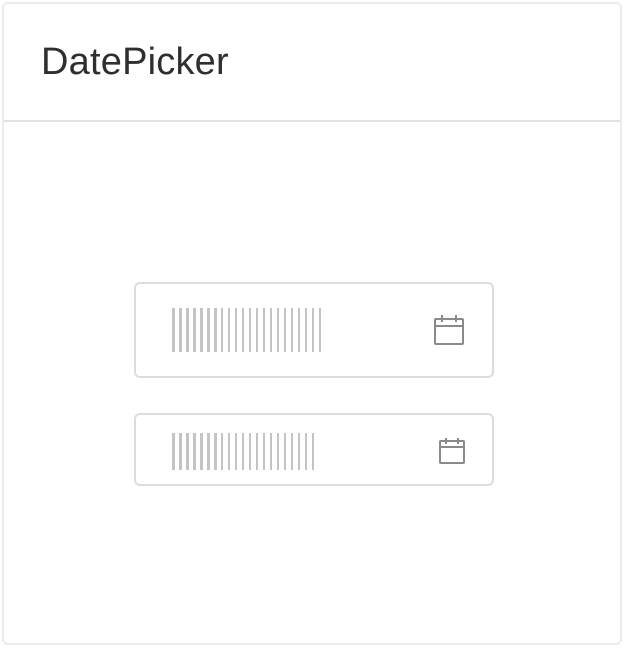  I want to click on date-picker-input-large, so click(314, 330).